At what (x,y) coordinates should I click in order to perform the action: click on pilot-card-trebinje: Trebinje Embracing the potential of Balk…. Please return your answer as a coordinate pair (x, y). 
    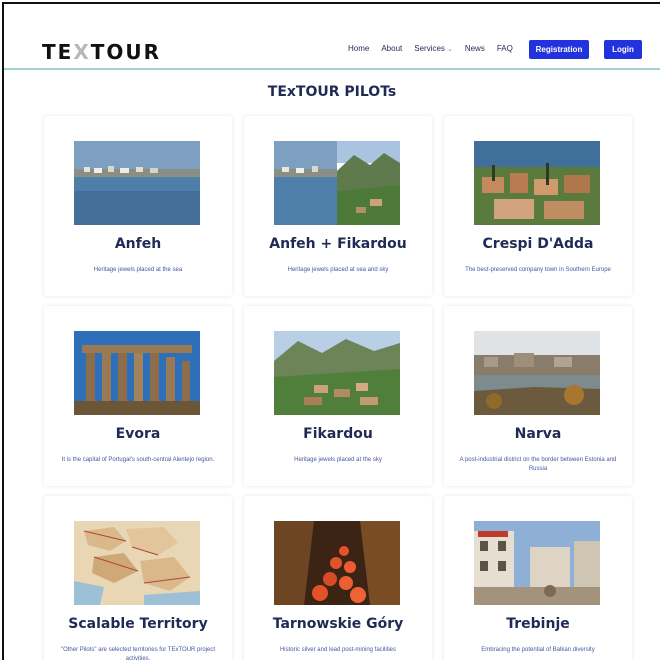
    Looking at the image, I should click on (538, 578).